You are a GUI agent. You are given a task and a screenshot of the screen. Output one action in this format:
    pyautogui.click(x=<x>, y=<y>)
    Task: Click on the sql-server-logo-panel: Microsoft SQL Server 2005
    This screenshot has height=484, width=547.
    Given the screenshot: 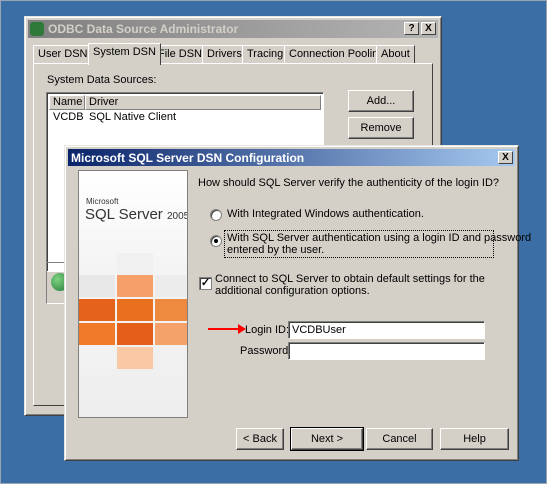 What is the action you would take?
    pyautogui.click(x=133, y=294)
    